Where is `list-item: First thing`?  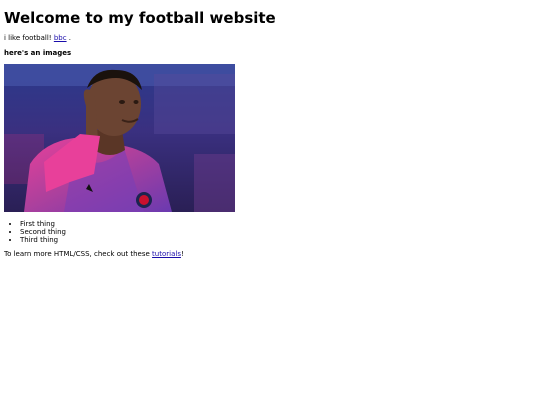
list-item: First thing is located at coordinates (43, 224).